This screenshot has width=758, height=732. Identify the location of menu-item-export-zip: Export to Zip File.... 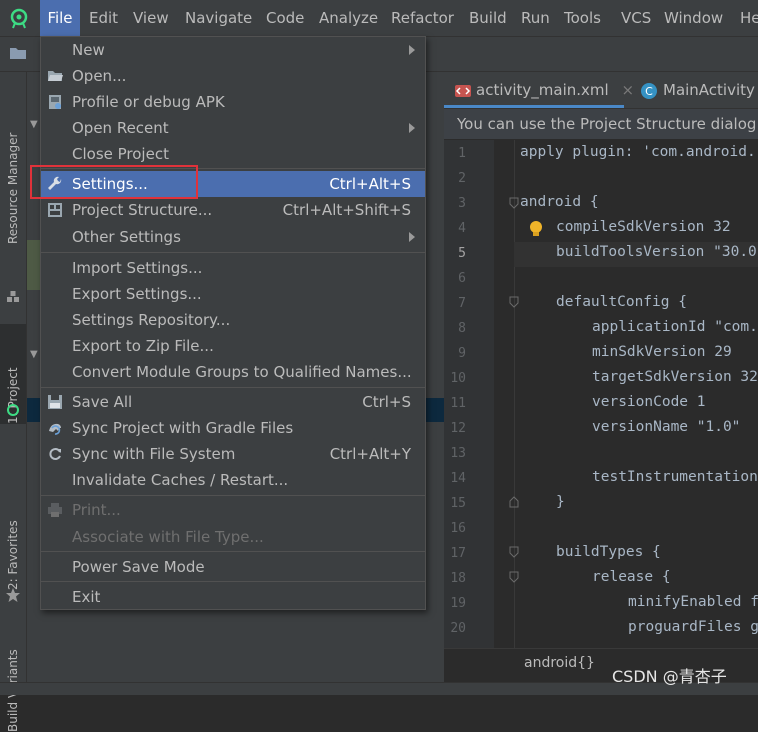
(233, 346).